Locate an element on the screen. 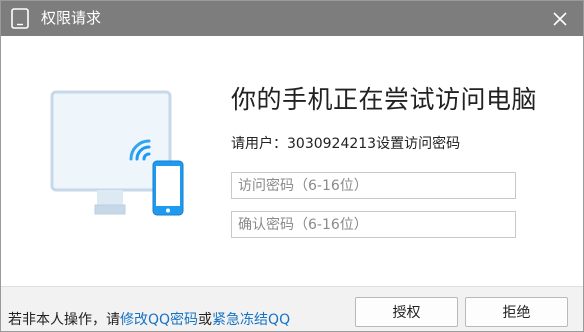 The image size is (584, 332). phone-to-computer-illustration is located at coordinates (117, 153).